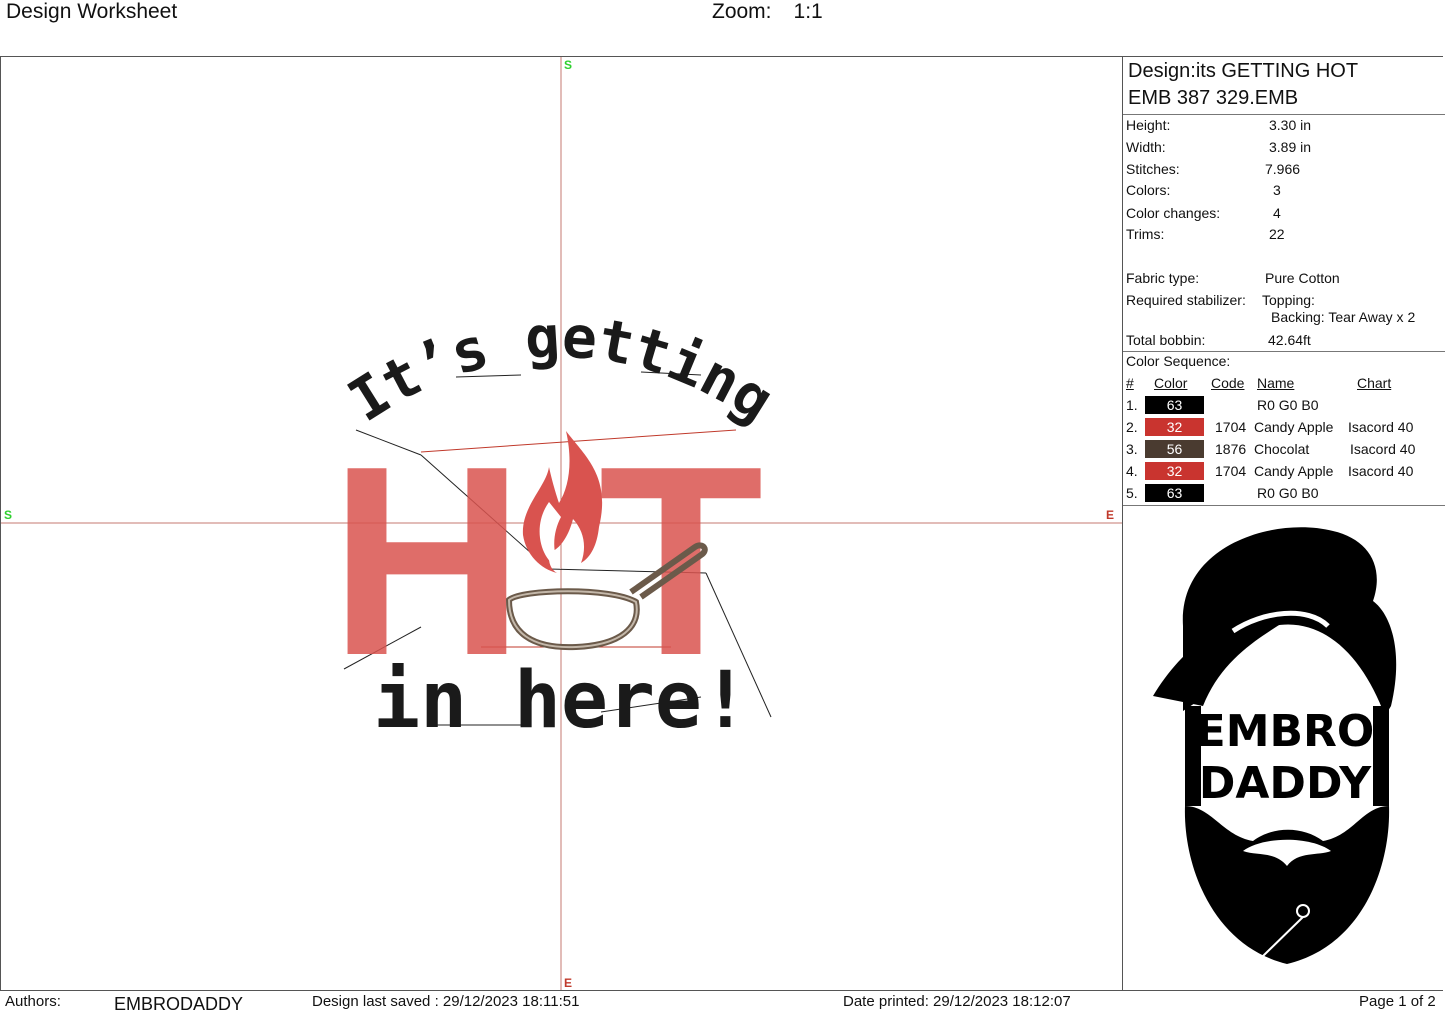 This screenshot has height=1018, width=1445. I want to click on fabric-label: Fabric type:, so click(1163, 278).